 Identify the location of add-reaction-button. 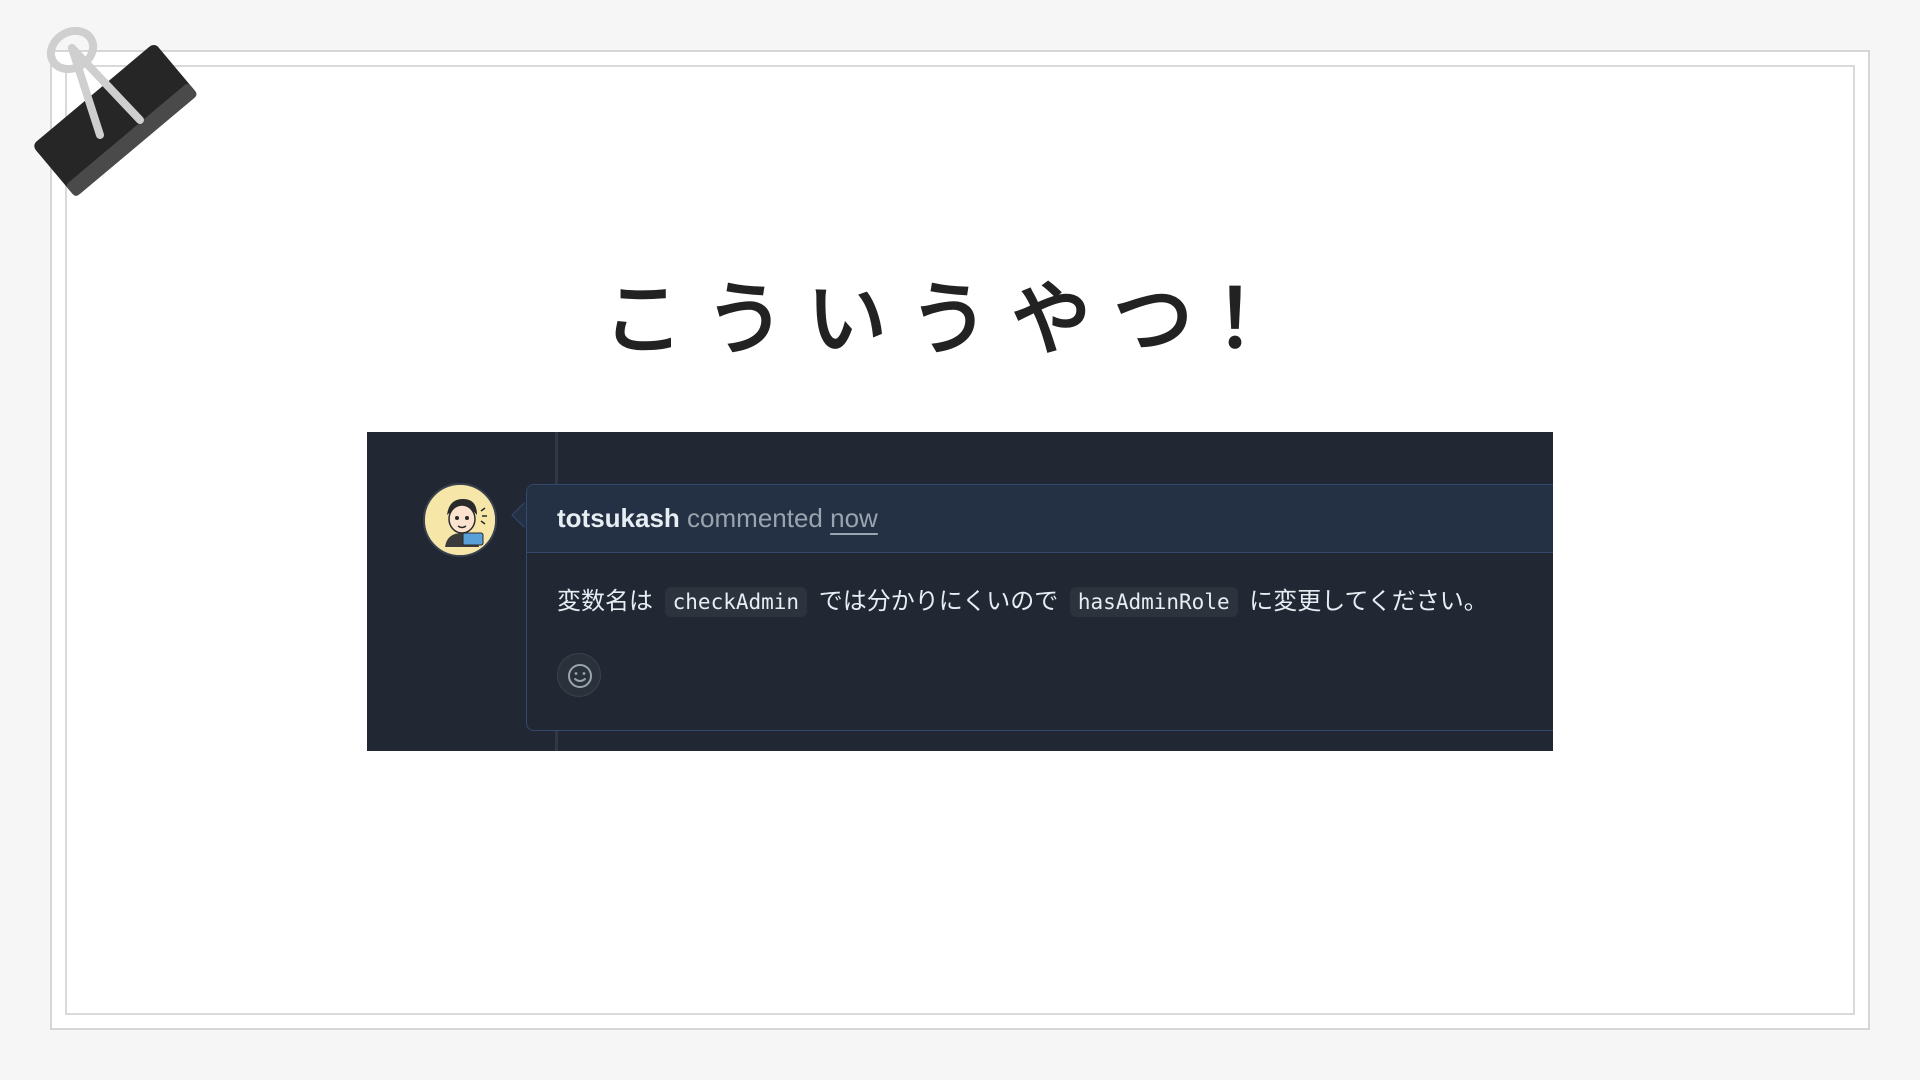
(579, 675).